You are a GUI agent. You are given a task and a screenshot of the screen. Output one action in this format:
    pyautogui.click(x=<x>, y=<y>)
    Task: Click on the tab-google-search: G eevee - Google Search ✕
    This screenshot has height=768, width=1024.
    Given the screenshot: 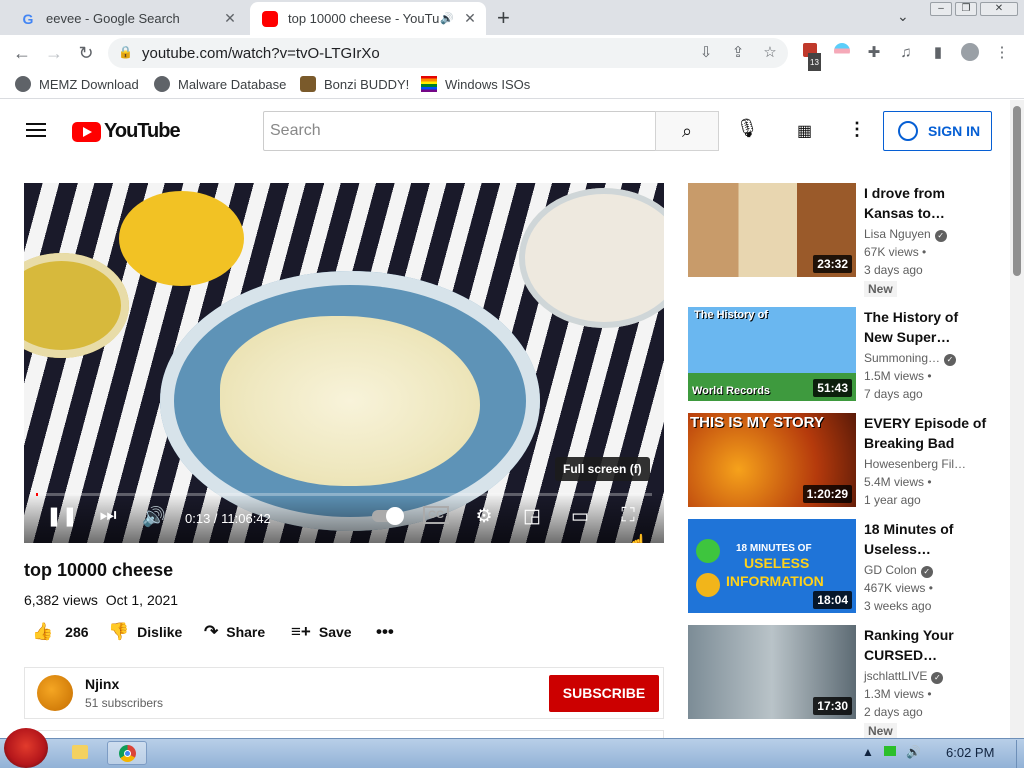 What is the action you would take?
    pyautogui.click(x=127, y=18)
    